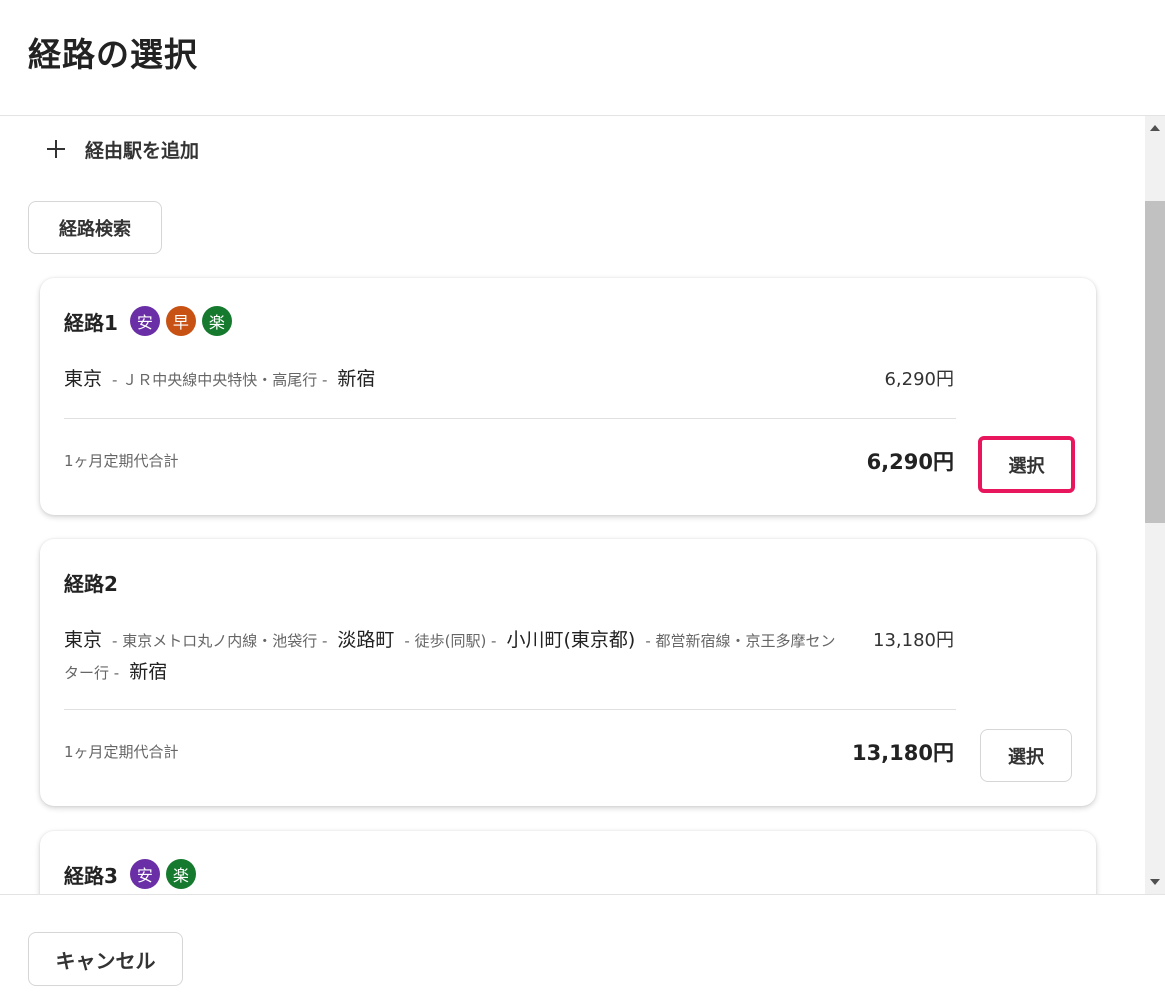 The height and width of the screenshot is (1000, 1165). I want to click on route-title: 経路1, so click(91, 322).